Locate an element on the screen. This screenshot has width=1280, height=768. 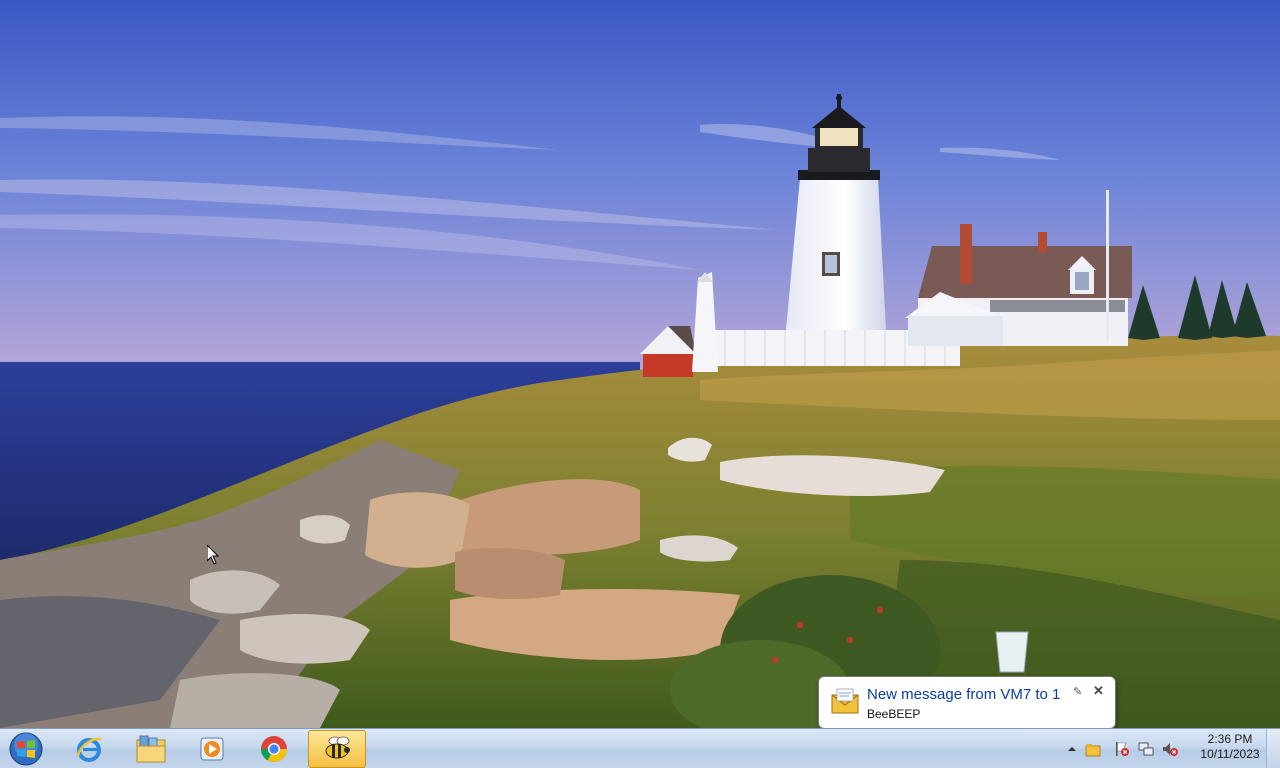
notification-title: New message from VM7 to 1 is located at coordinates (964, 694).